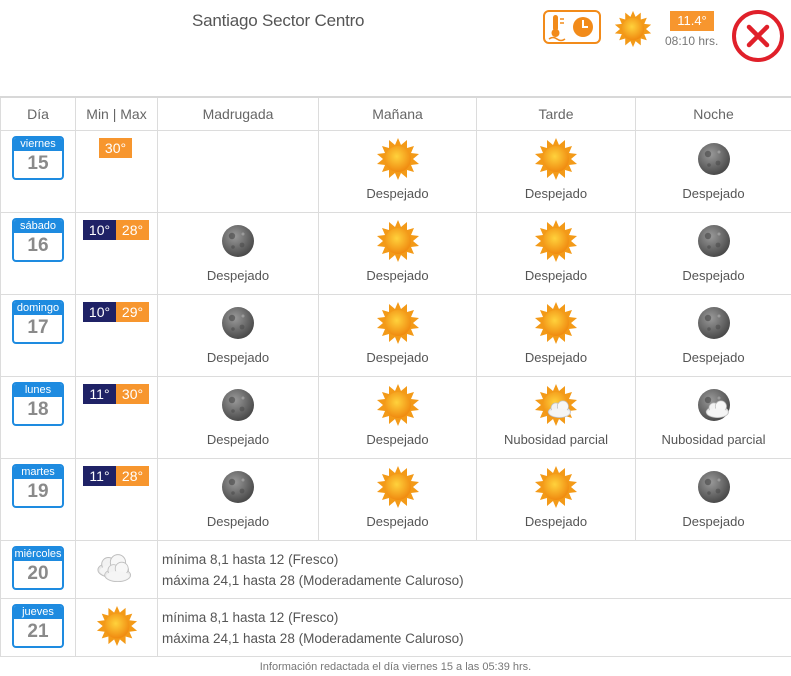 This screenshot has height=676, width=791. Describe the element at coordinates (38, 226) in the screenshot. I see `day-name: sábado` at that location.